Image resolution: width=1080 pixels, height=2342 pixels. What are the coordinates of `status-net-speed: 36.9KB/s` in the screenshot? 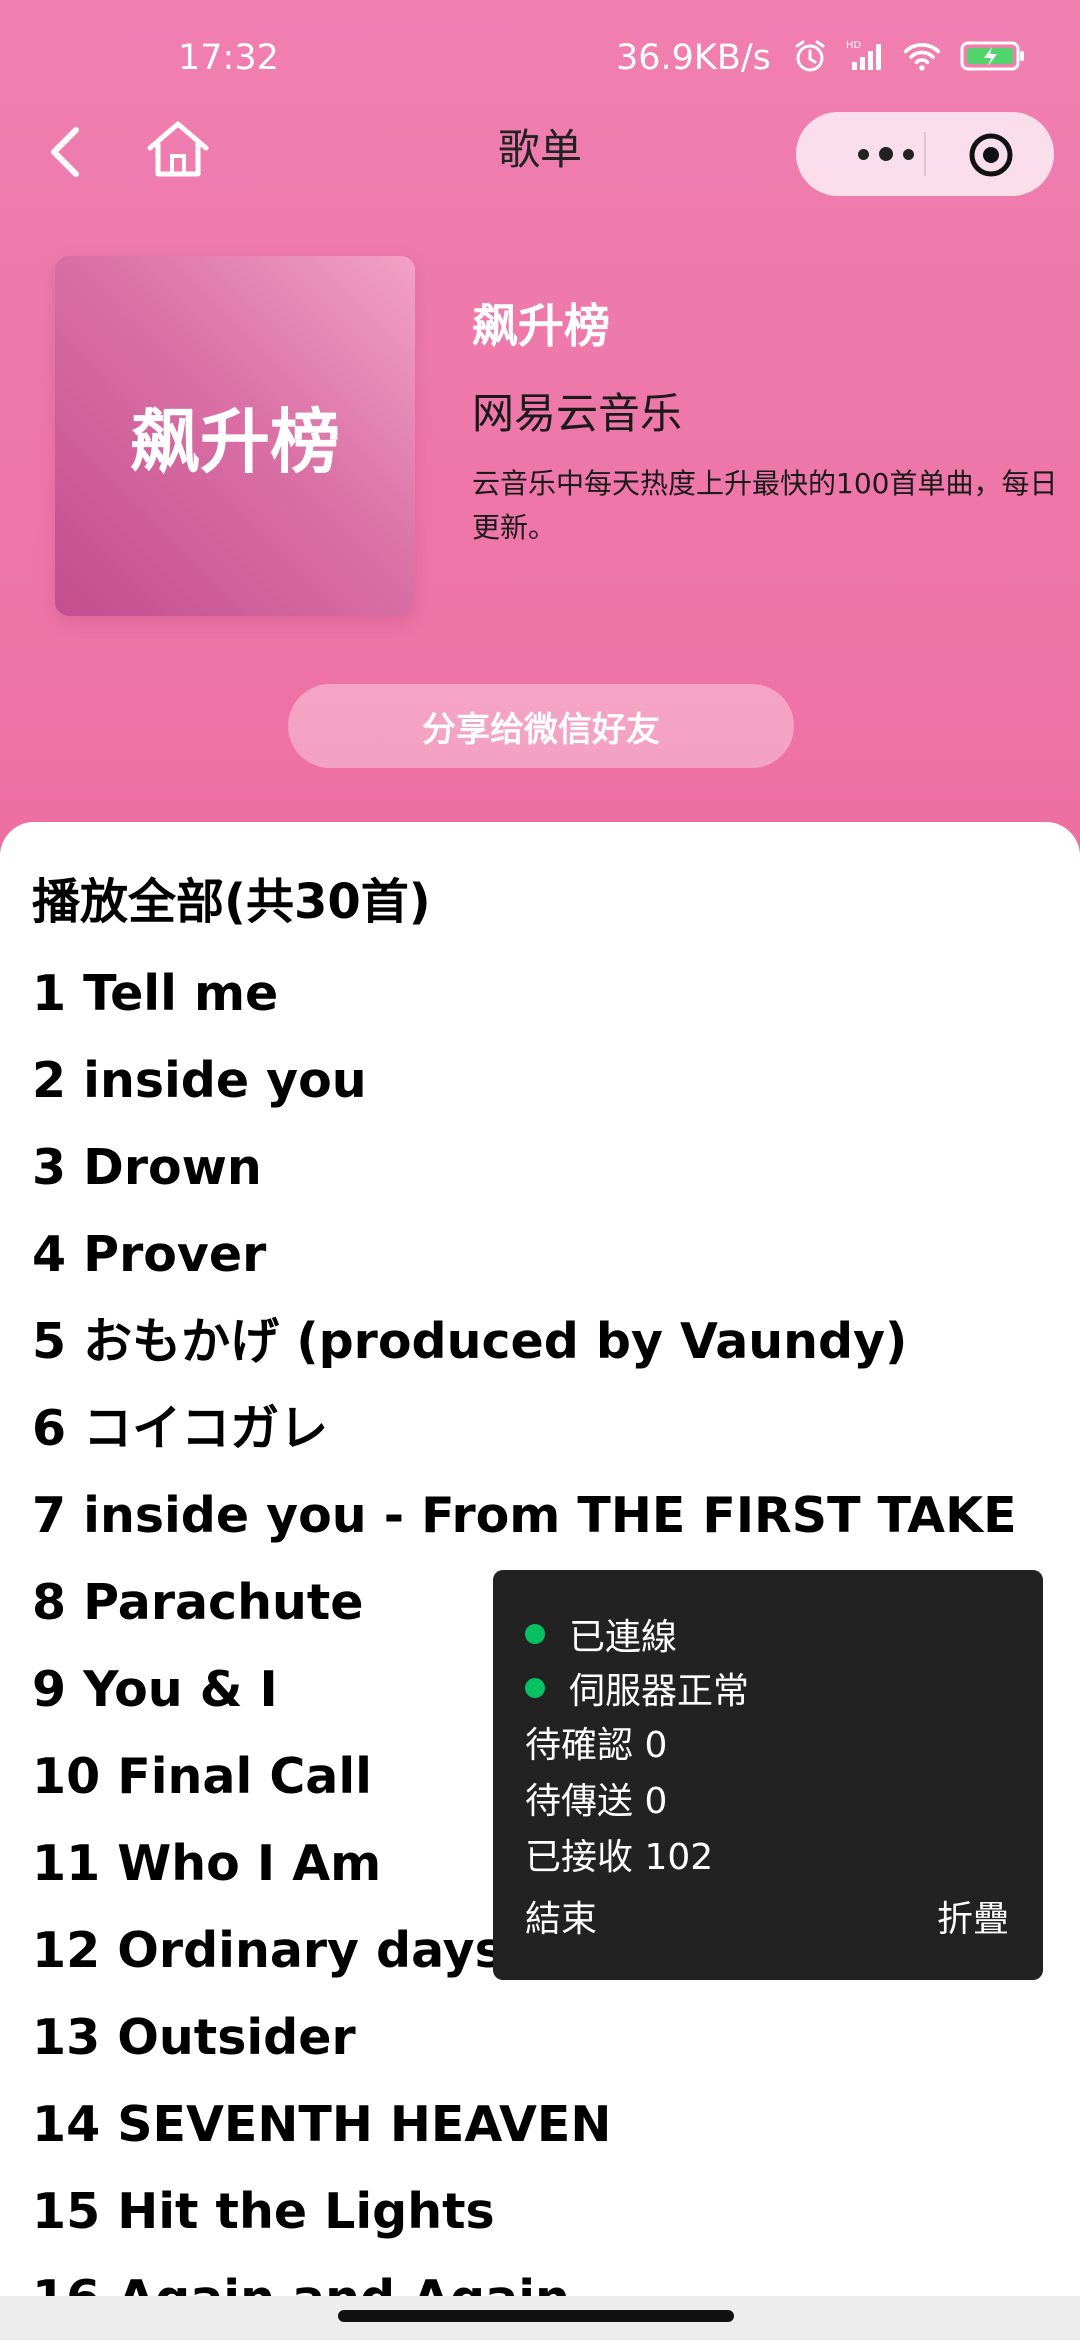 It's located at (693, 58).